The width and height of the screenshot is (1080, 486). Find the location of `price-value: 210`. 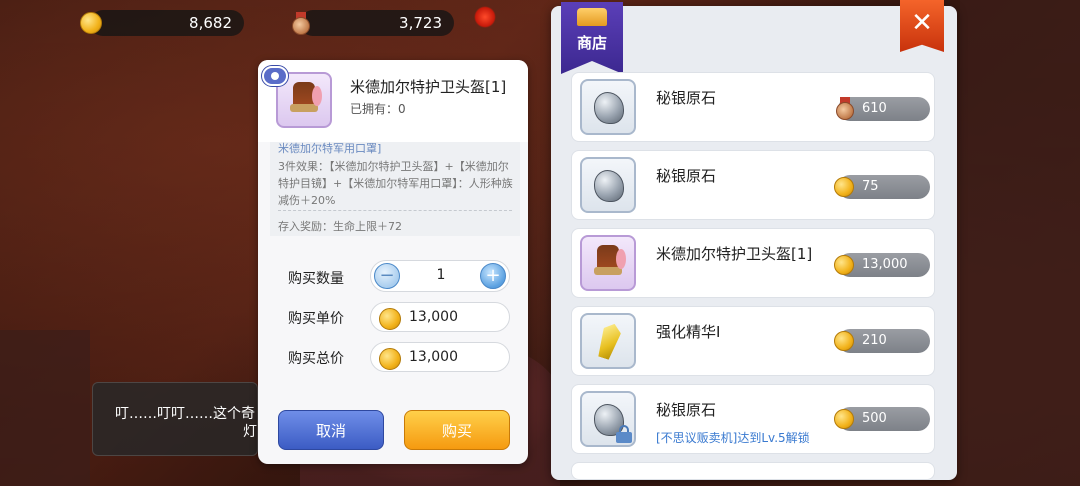

price-value: 210 is located at coordinates (874, 340).